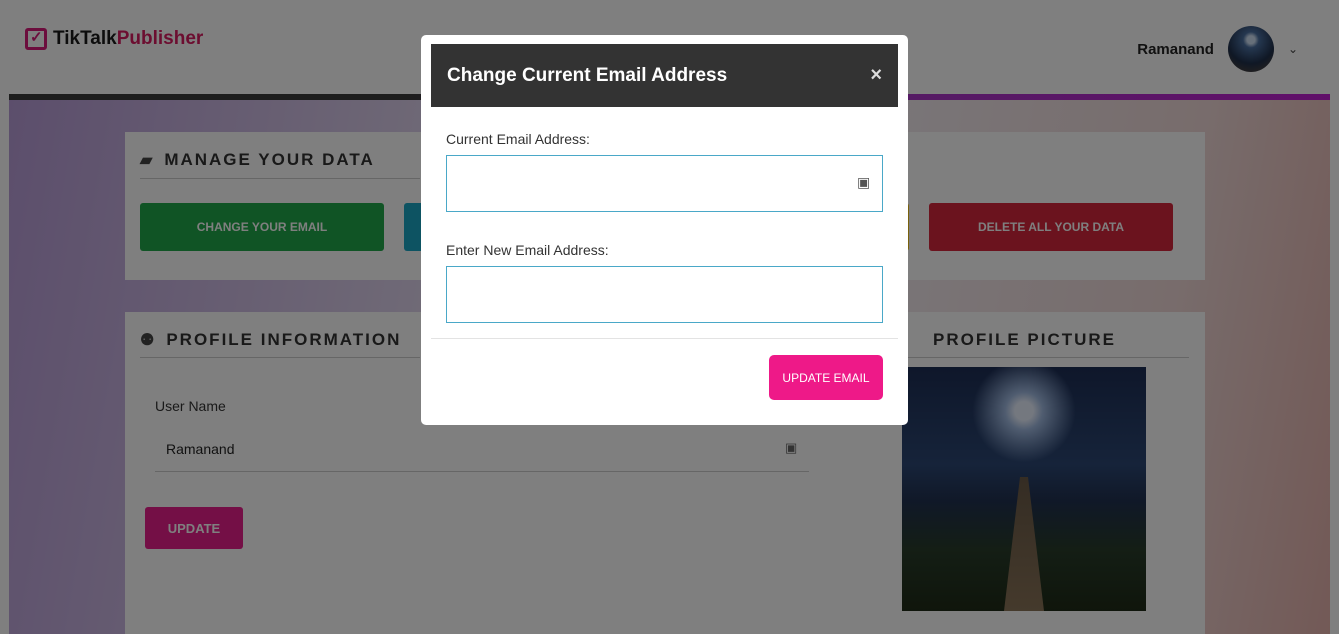 The width and height of the screenshot is (1339, 634). What do you see at coordinates (587, 75) in the screenshot?
I see `modal-title: Change Current Email Address` at bounding box center [587, 75].